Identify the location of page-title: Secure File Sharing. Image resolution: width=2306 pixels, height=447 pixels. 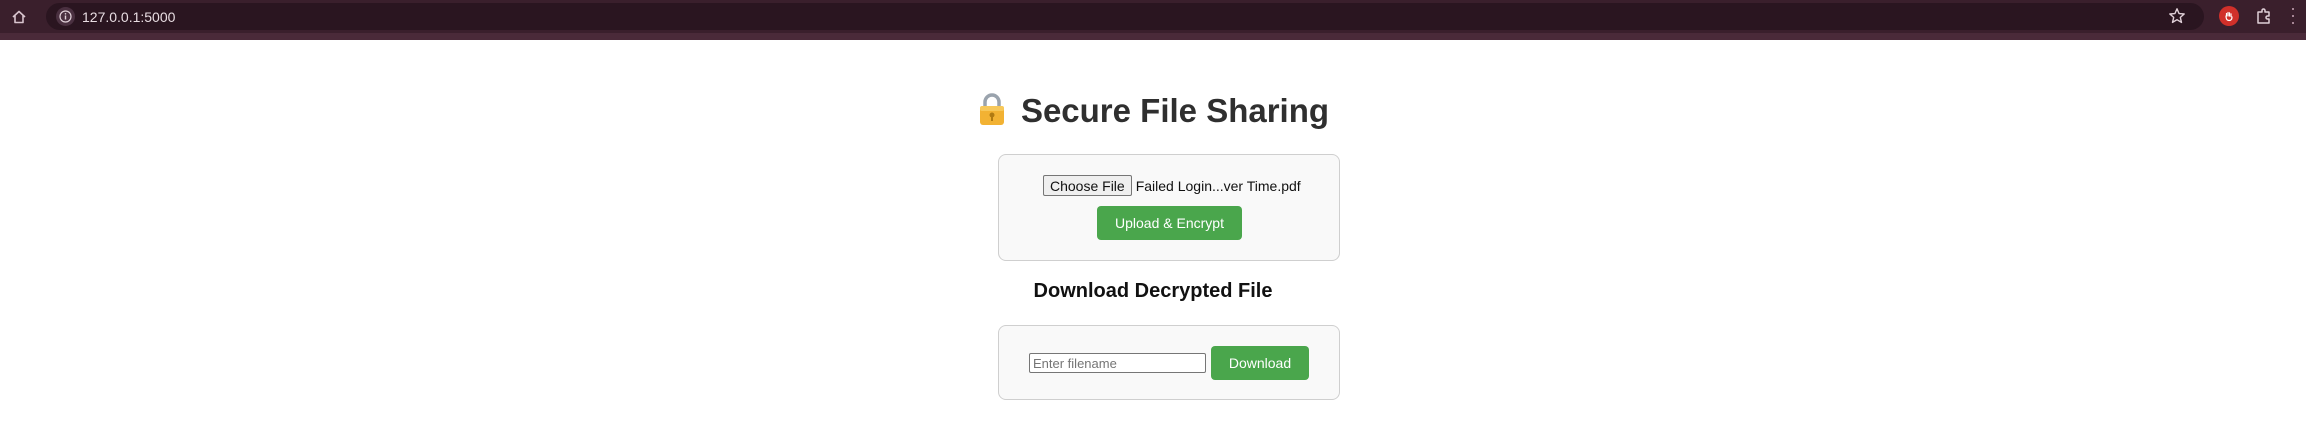
(1175, 110).